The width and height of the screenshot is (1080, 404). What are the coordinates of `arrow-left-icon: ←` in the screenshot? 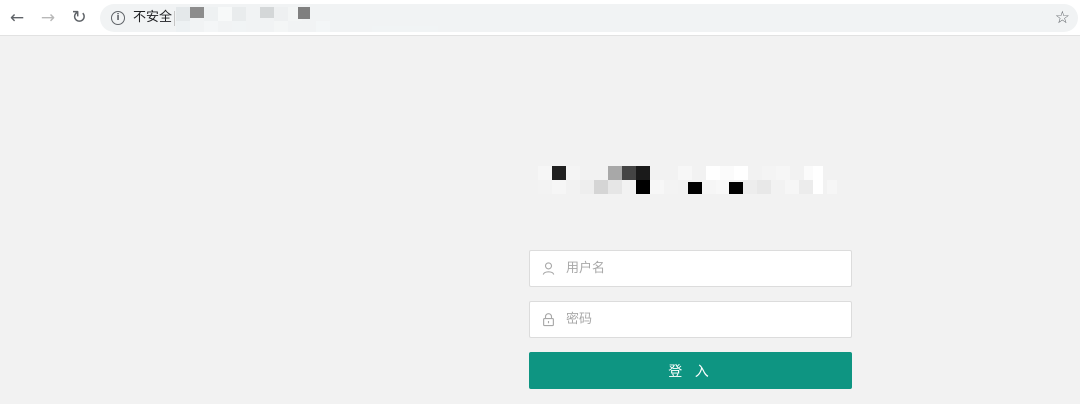 It's located at (17, 17).